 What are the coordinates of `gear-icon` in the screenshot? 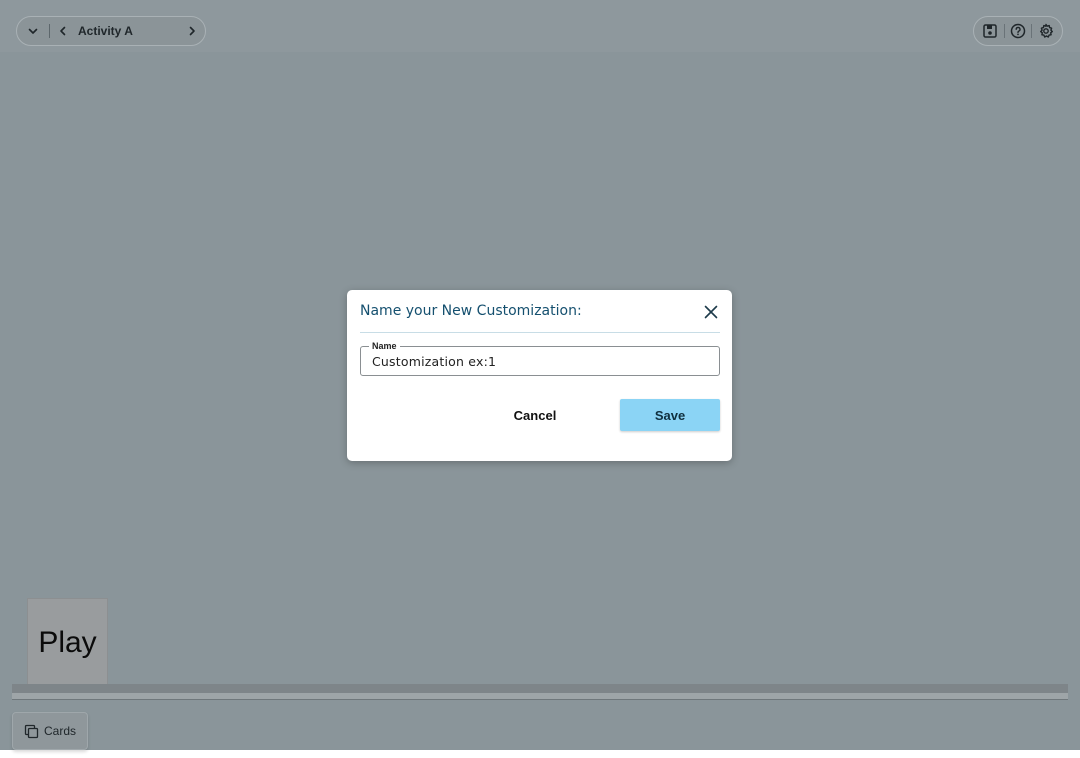 It's located at (1046, 30).